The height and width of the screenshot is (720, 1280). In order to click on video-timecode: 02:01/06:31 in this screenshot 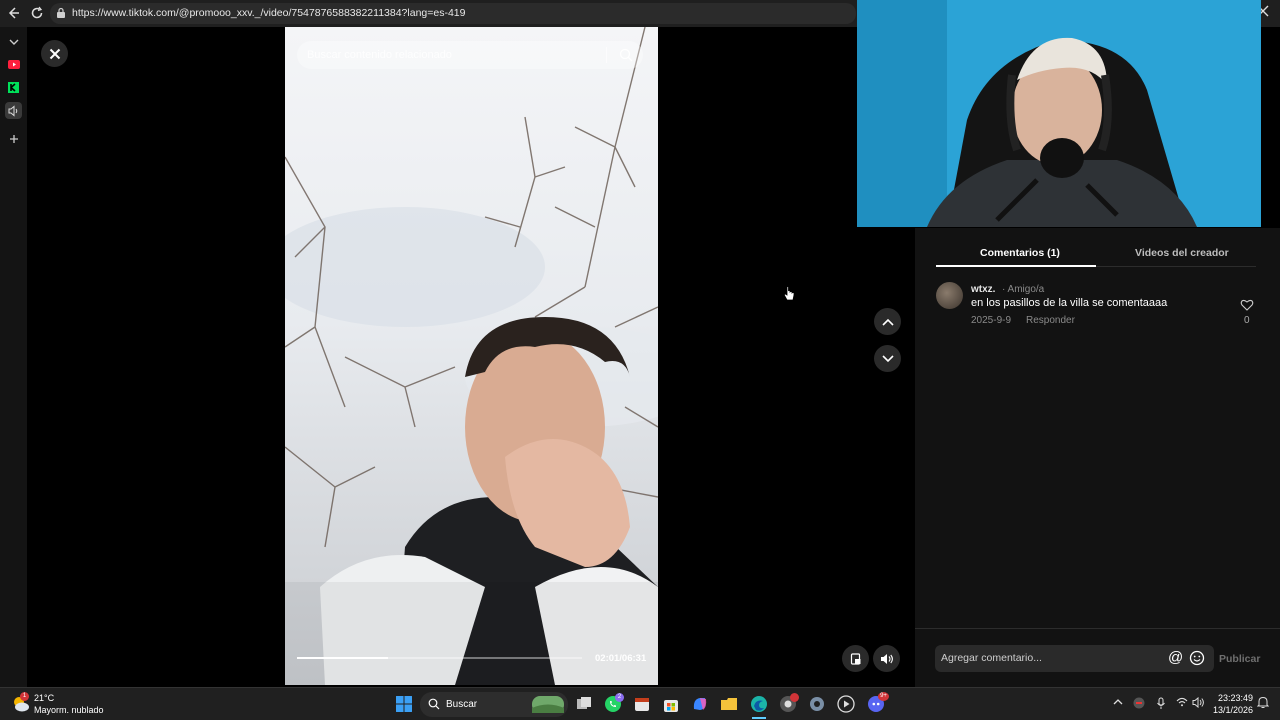, I will do `click(621, 658)`.